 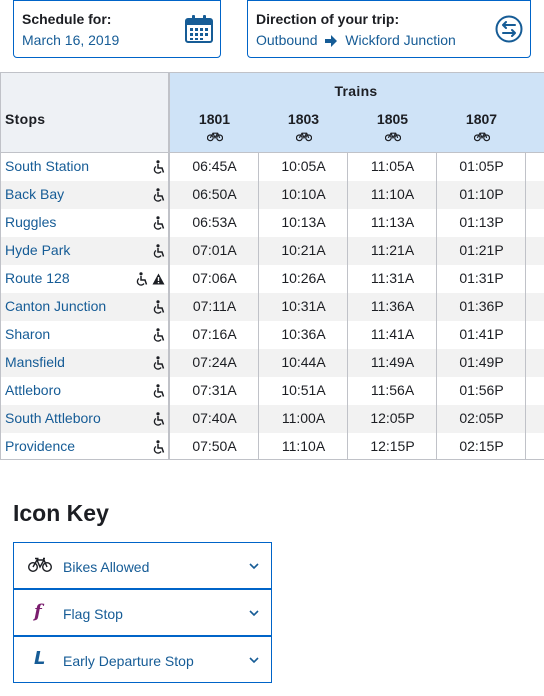 What do you see at coordinates (303, 250) in the screenshot?
I see `departure-time: 10:21A` at bounding box center [303, 250].